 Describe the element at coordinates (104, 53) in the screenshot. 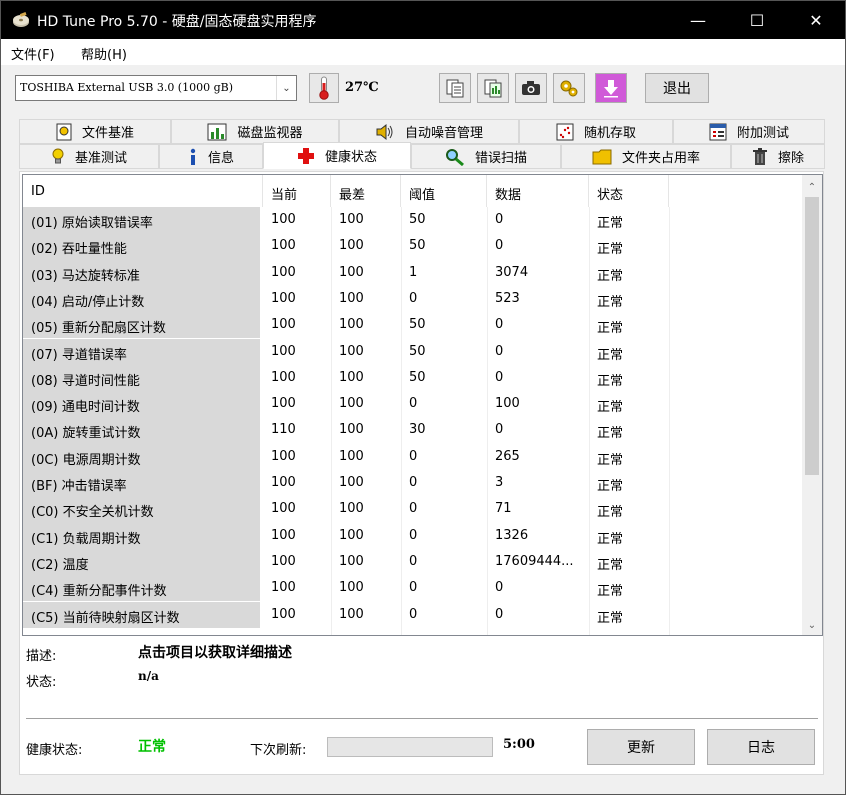

I see `menu-help: 帮助(H)` at that location.